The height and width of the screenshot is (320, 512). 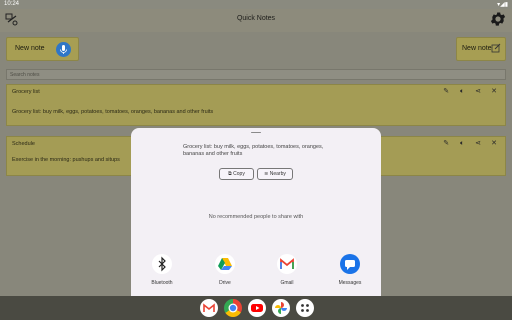 What do you see at coordinates (162, 283) in the screenshot?
I see `share-target-label: Bluetooth` at bounding box center [162, 283].